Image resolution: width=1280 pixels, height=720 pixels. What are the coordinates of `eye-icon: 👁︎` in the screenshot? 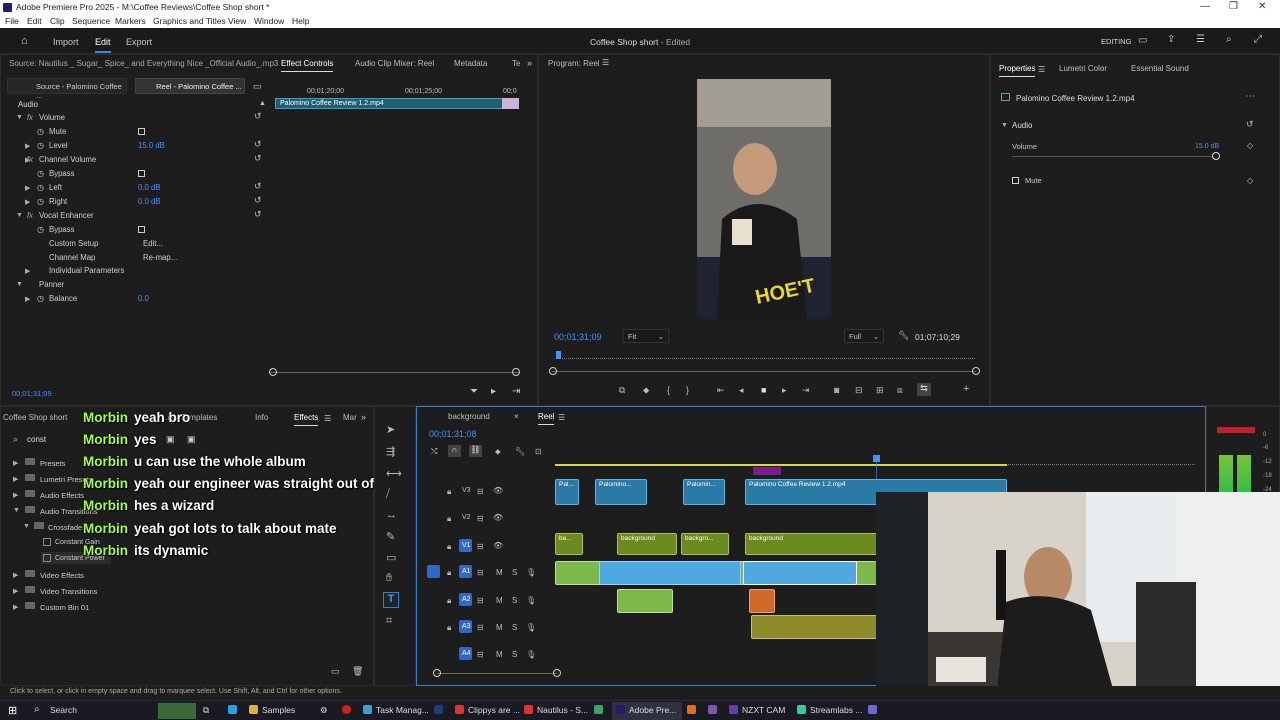 It's located at (498, 490).